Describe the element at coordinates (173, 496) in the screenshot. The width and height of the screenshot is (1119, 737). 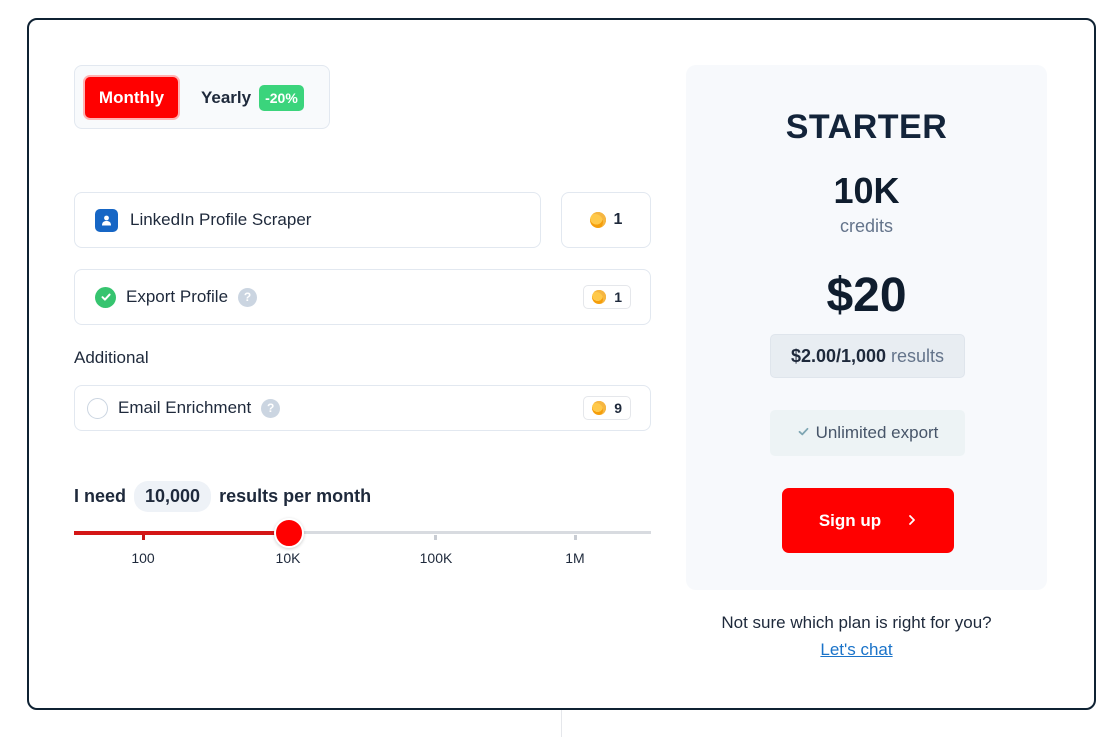
I see `results-quantity: 10,000` at that location.